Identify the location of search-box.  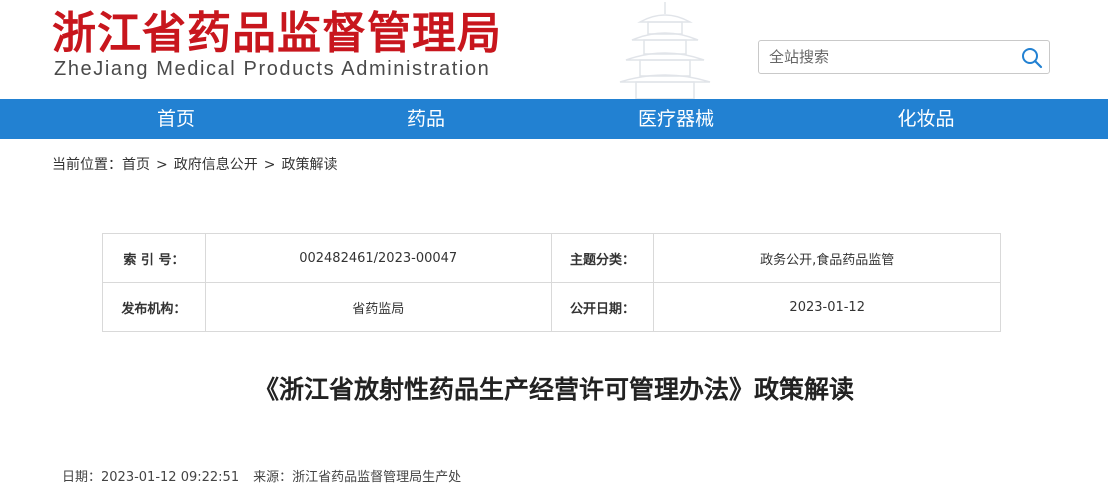
(904, 57).